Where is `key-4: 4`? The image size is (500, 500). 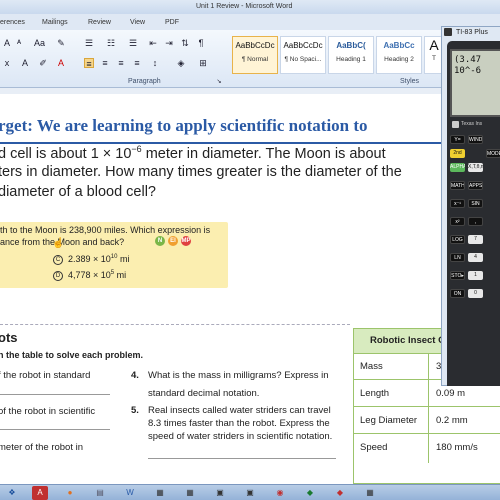
key-4: 4 is located at coordinates (475, 257).